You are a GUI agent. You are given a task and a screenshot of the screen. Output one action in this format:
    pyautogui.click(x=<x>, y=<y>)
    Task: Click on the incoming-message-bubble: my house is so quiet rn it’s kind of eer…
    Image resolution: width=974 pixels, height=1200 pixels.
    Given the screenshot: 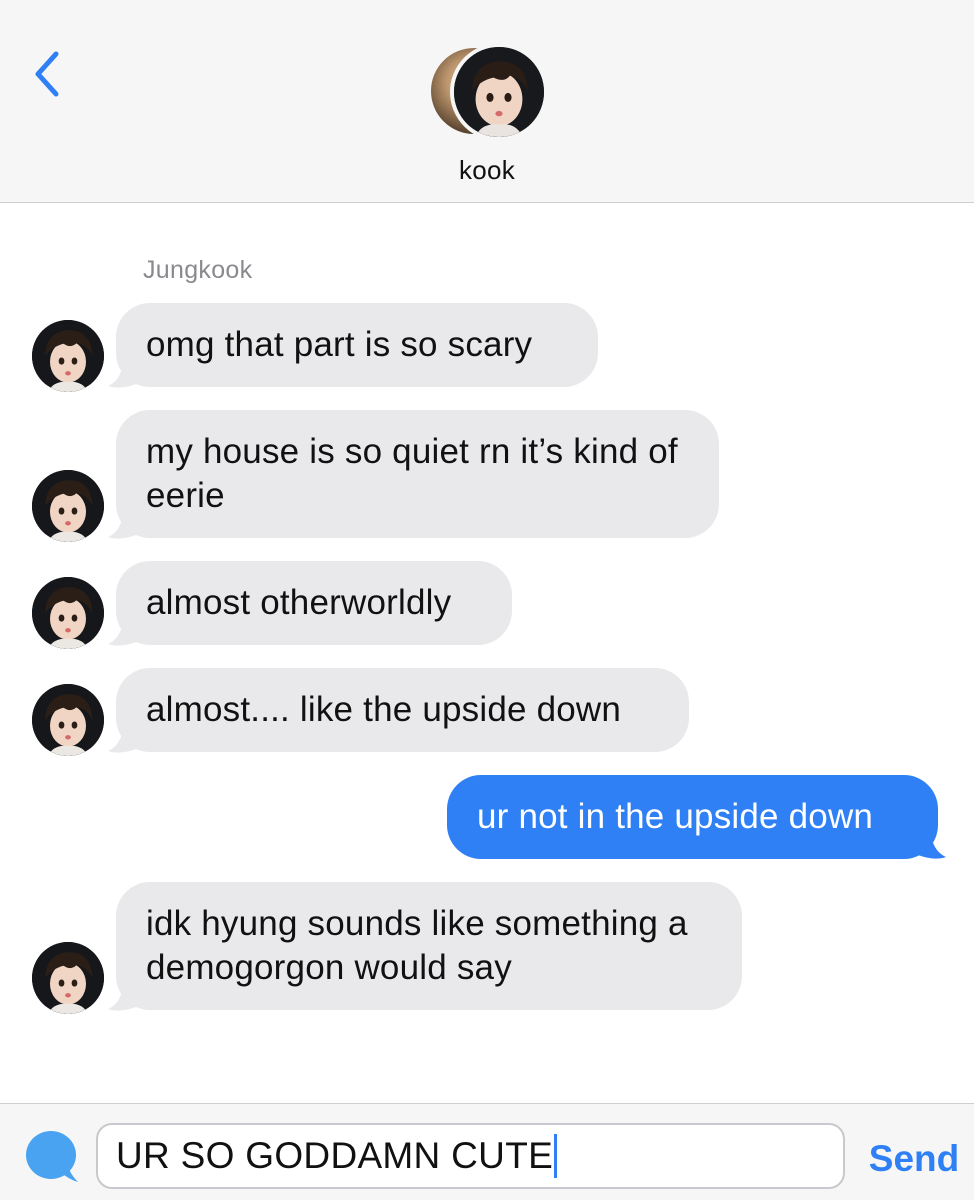 What is the action you would take?
    pyautogui.click(x=417, y=474)
    